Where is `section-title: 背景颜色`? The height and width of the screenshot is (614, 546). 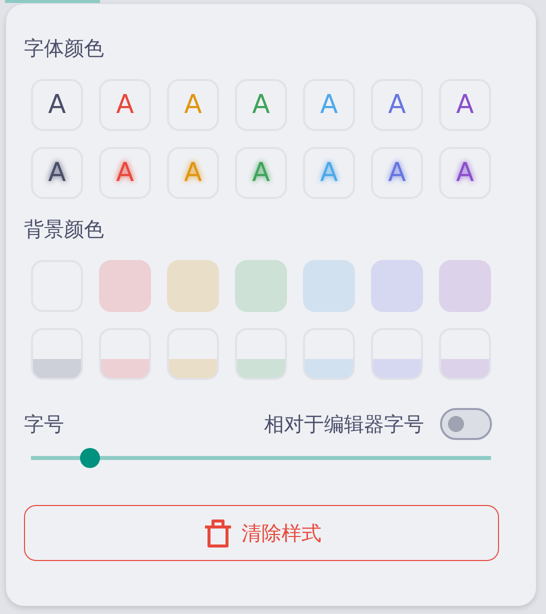
section-title: 背景颜色 is located at coordinates (64, 229).